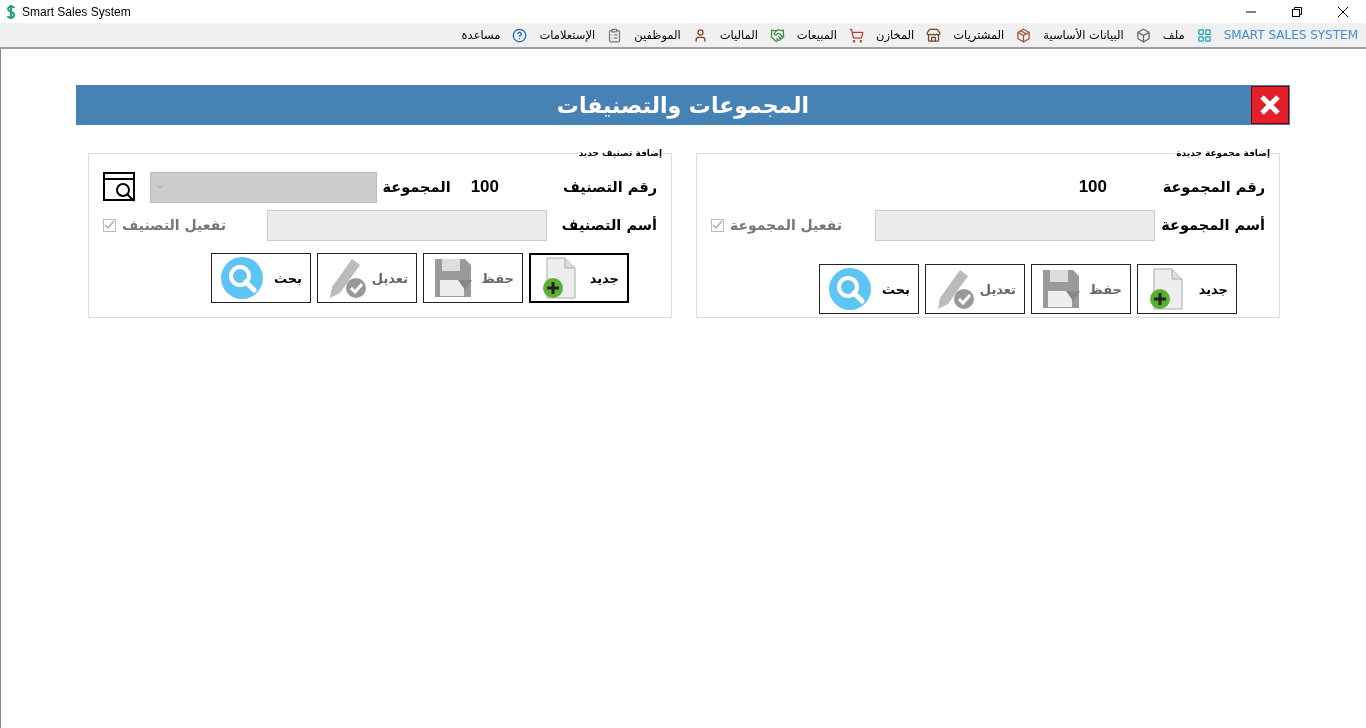 Image resolution: width=1366 pixels, height=728 pixels. What do you see at coordinates (615, 35) in the screenshot?
I see `clipboard-icon` at bounding box center [615, 35].